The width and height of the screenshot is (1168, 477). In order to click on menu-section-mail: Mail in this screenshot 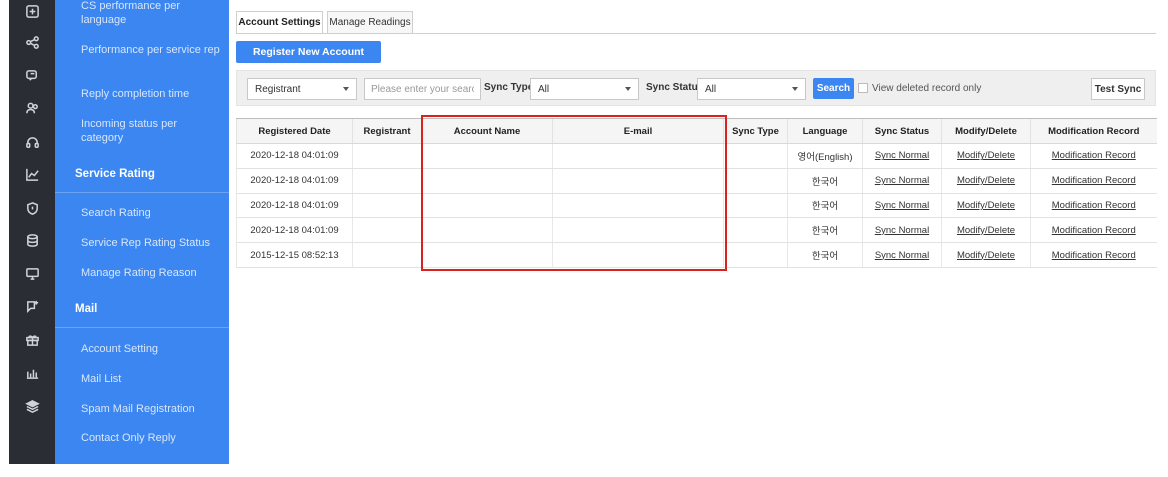, I will do `click(150, 309)`.